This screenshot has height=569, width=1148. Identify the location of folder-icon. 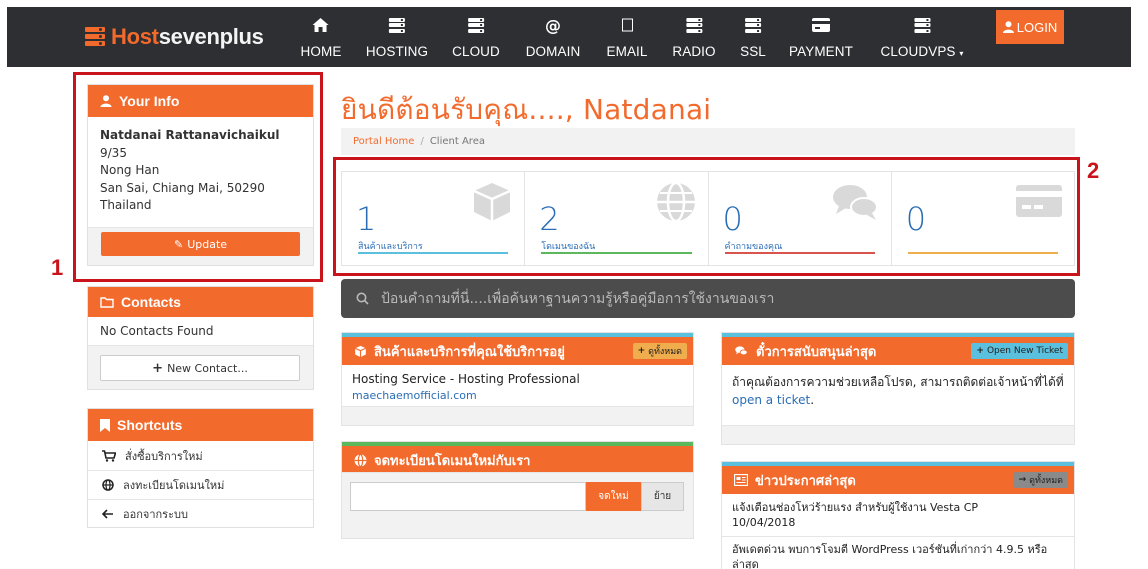
(107, 302).